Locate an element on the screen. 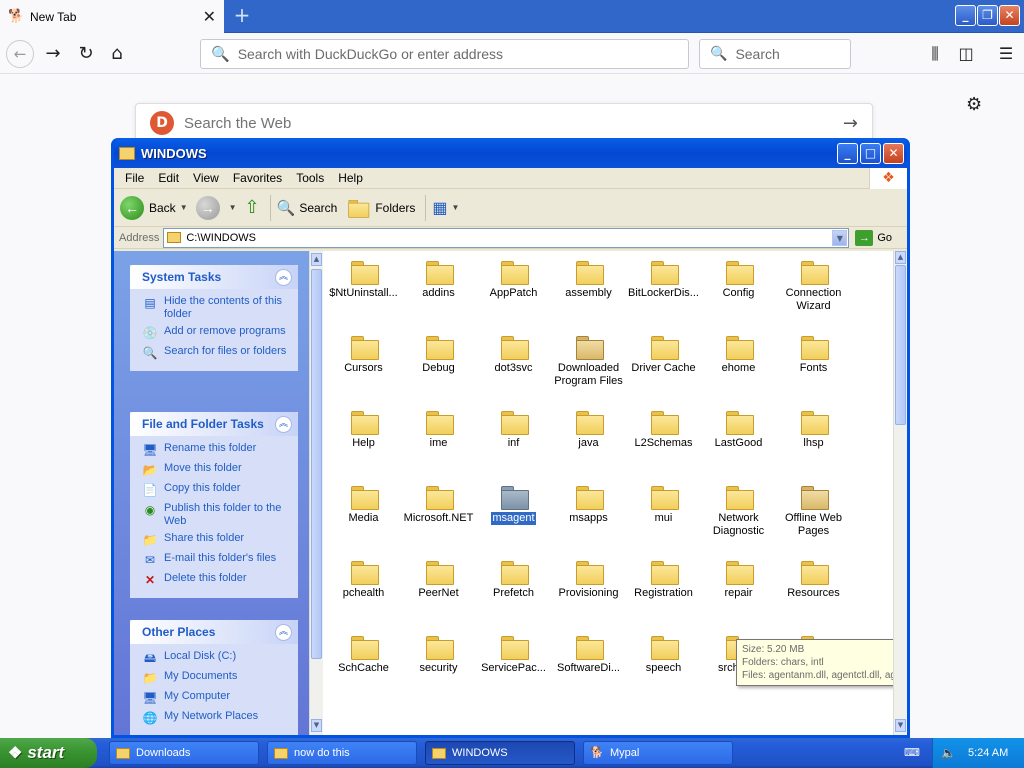 The image size is (1024, 768). menu-tools: Tools is located at coordinates (310, 178).